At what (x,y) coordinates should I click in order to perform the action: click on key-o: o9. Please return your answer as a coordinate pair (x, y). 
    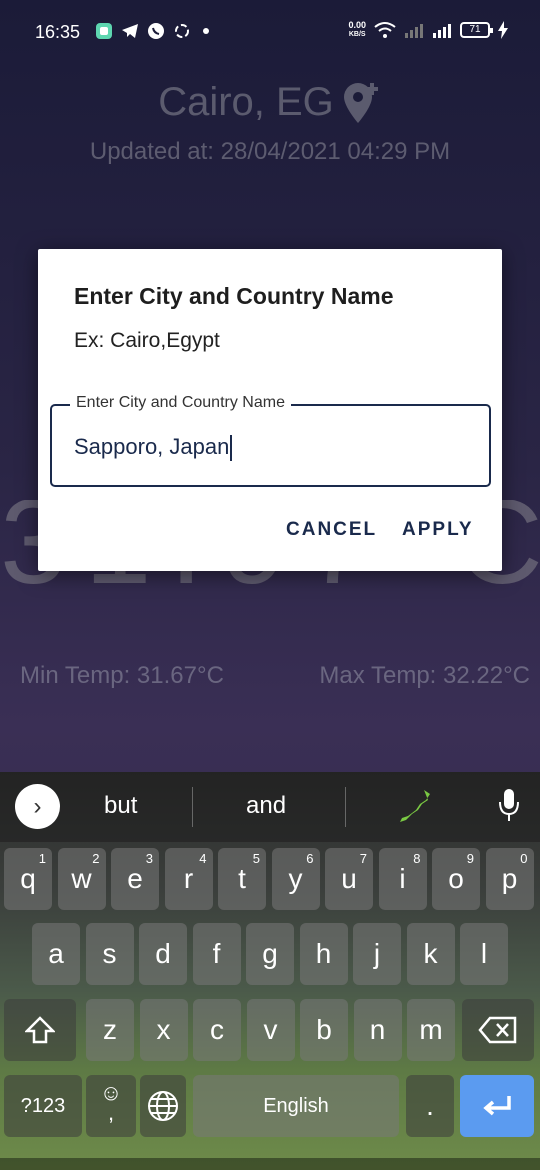
    Looking at the image, I should click on (456, 879).